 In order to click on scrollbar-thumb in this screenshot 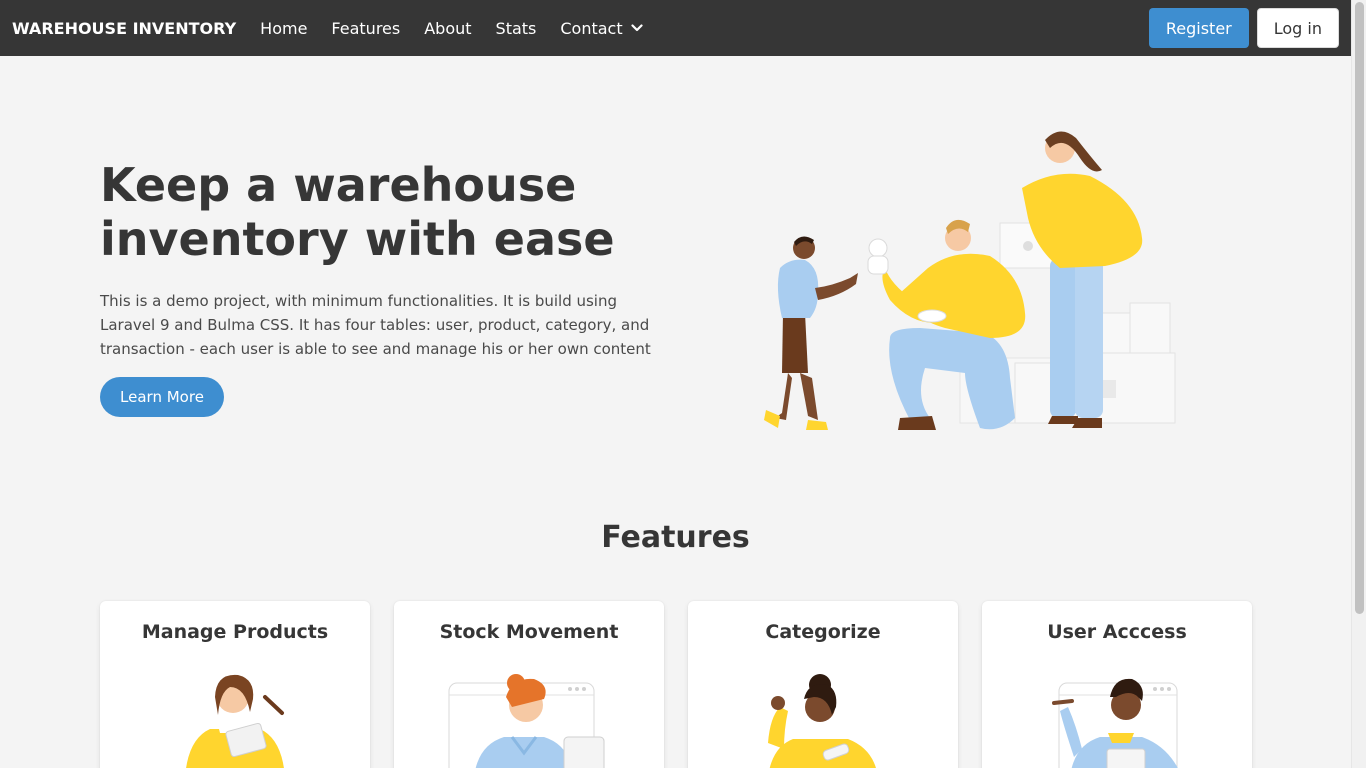, I will do `click(1359, 308)`.